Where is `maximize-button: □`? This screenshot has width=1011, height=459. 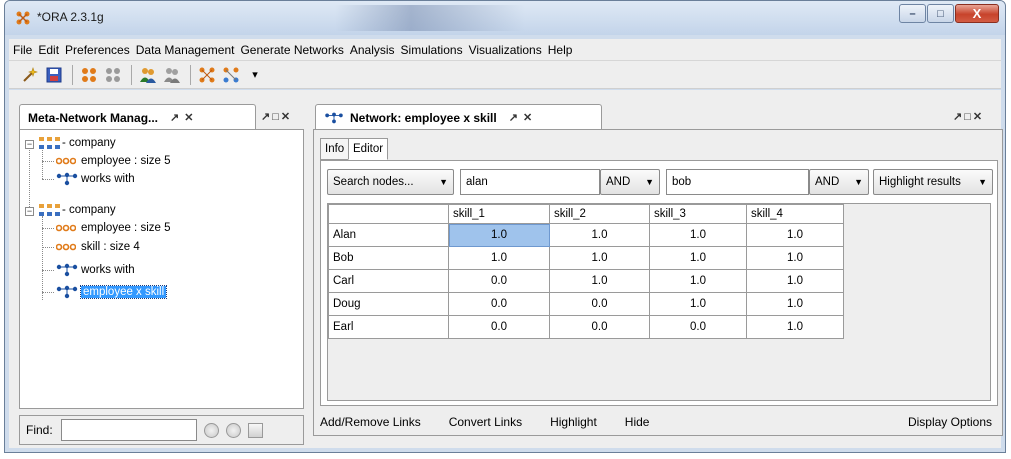
maximize-button: □ is located at coordinates (940, 13).